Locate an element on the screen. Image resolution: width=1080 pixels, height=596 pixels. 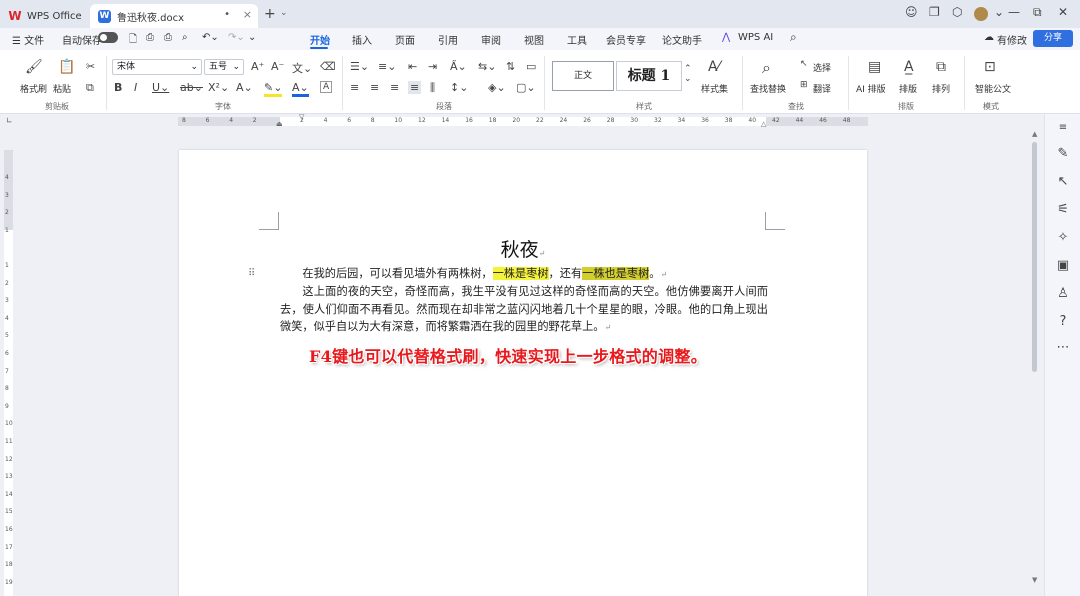
revise-status: 有修改 is located at coordinates (1012, 39).